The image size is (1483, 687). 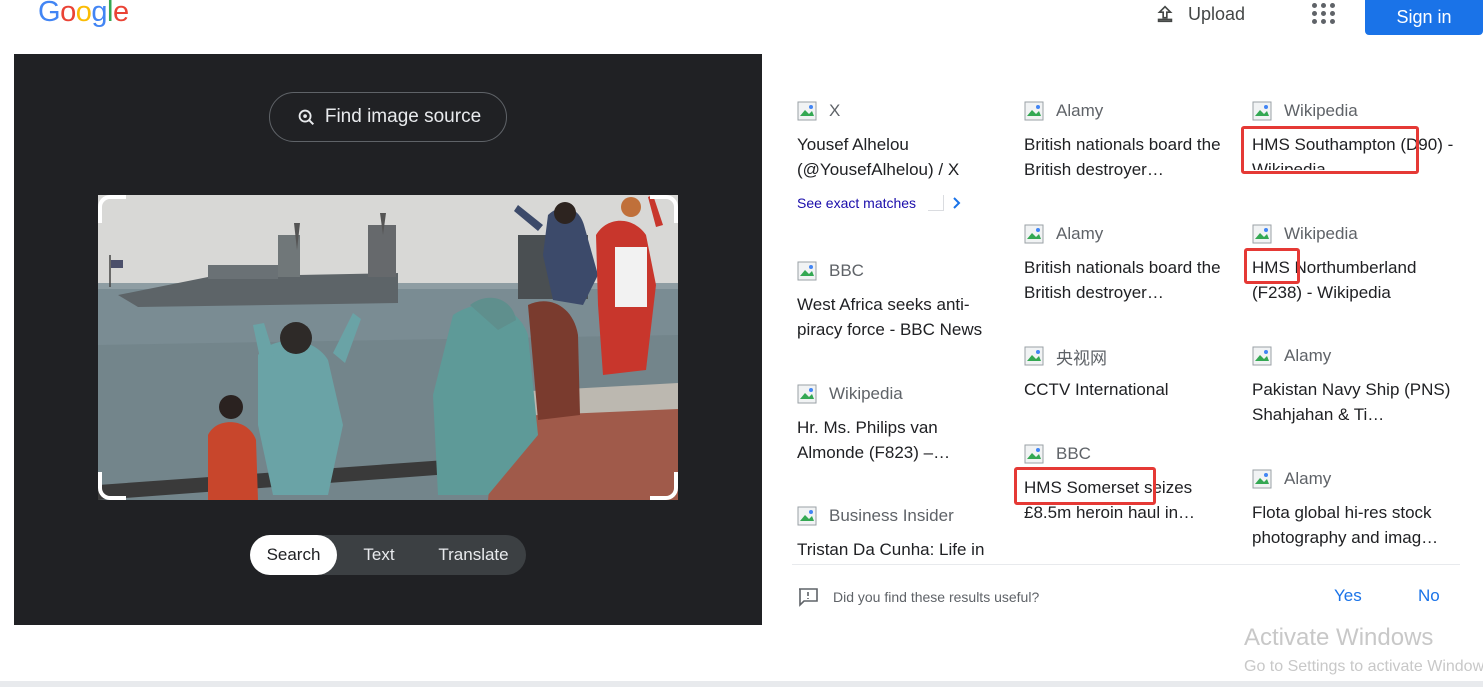 I want to click on feedback-no-button: No, so click(x=1429, y=596).